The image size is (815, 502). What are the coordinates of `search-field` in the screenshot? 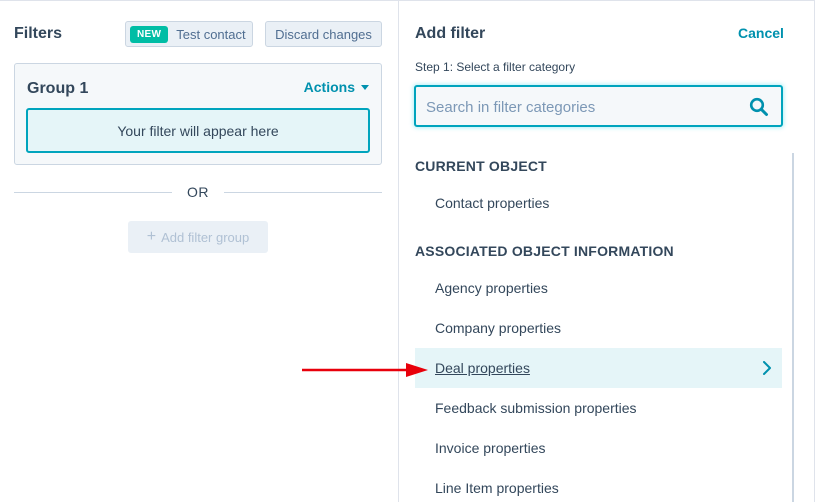 It's located at (598, 106).